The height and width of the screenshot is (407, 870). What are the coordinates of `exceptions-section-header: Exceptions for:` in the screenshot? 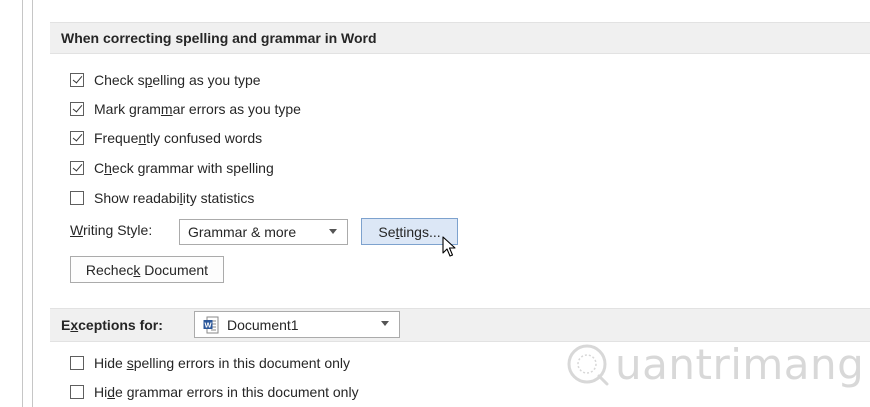 It's located at (460, 325).